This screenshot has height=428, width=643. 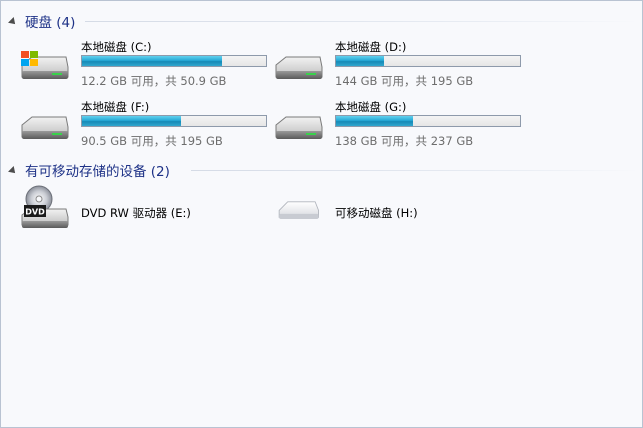 I want to click on group-title: 有可移动存储的设备 (2), so click(x=97, y=172).